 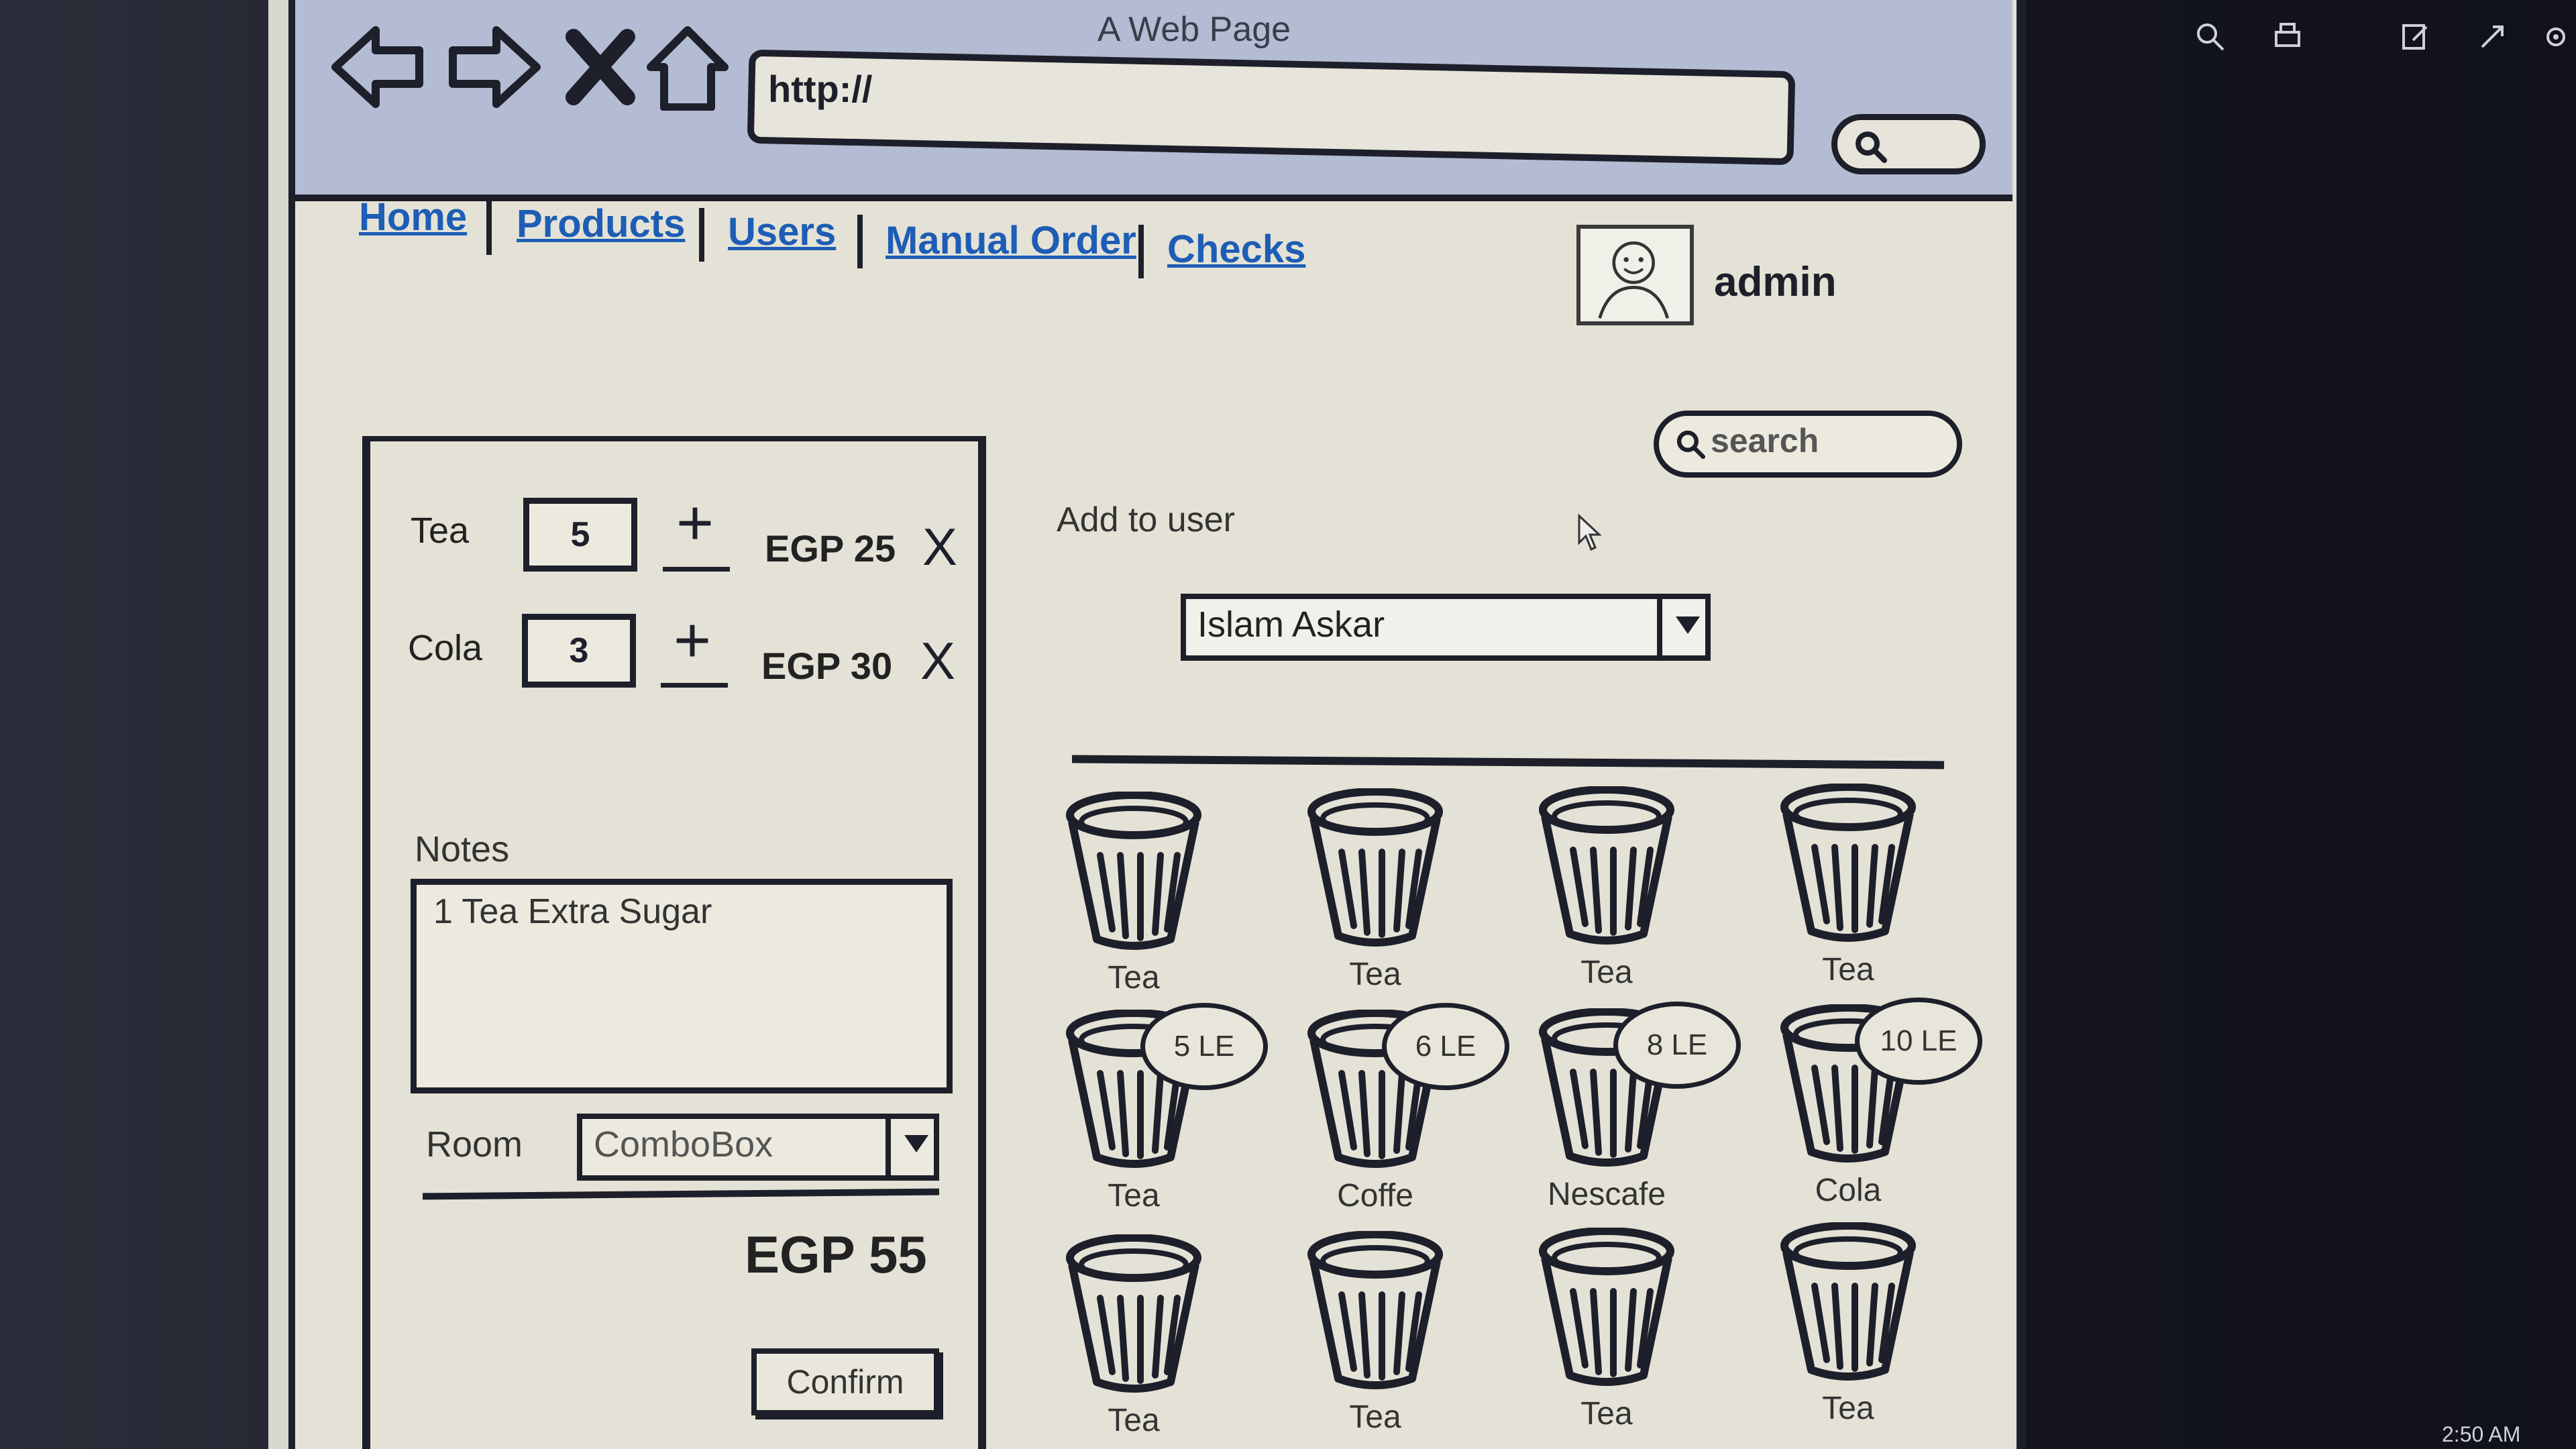 What do you see at coordinates (682, 986) in the screenshot?
I see `notes-textarea: 1 Tea Extra Sugar` at bounding box center [682, 986].